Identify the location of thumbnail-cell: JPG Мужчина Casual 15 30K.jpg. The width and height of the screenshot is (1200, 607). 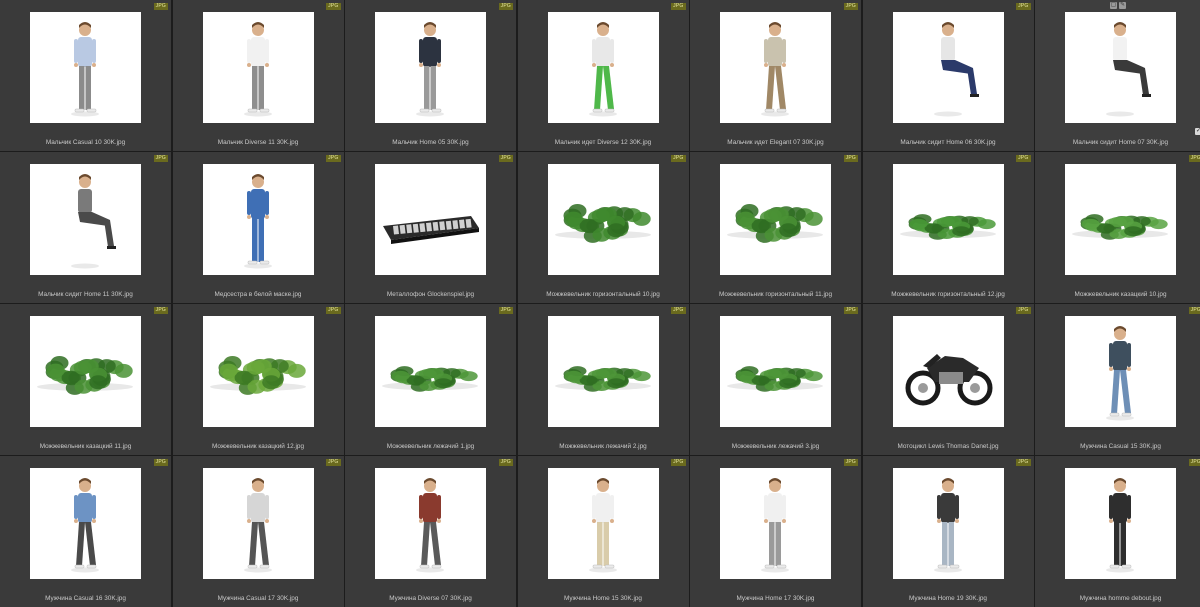
(1117, 379).